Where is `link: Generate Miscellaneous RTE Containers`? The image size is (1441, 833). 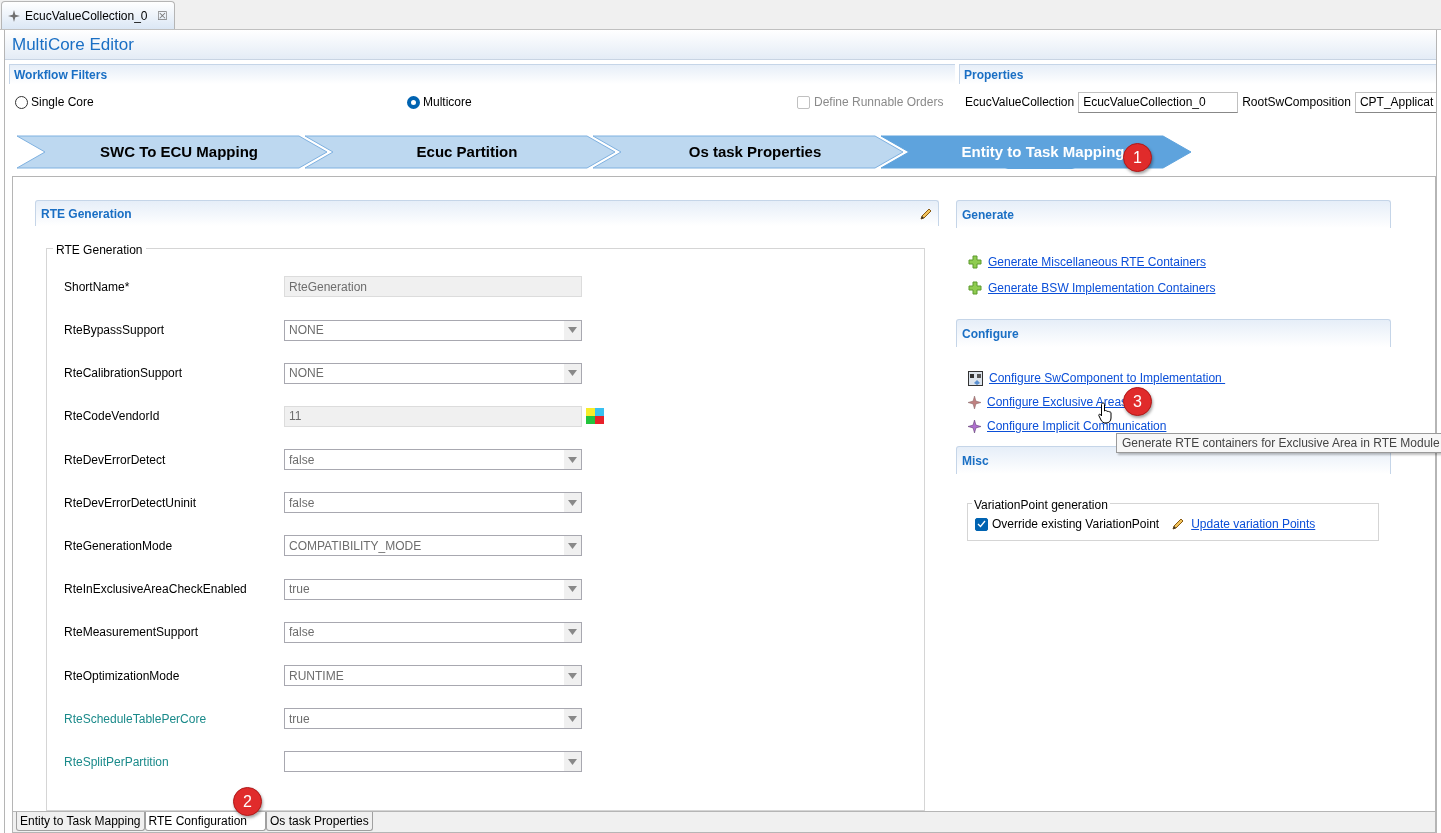
link: Generate Miscellaneous RTE Containers is located at coordinates (1097, 262).